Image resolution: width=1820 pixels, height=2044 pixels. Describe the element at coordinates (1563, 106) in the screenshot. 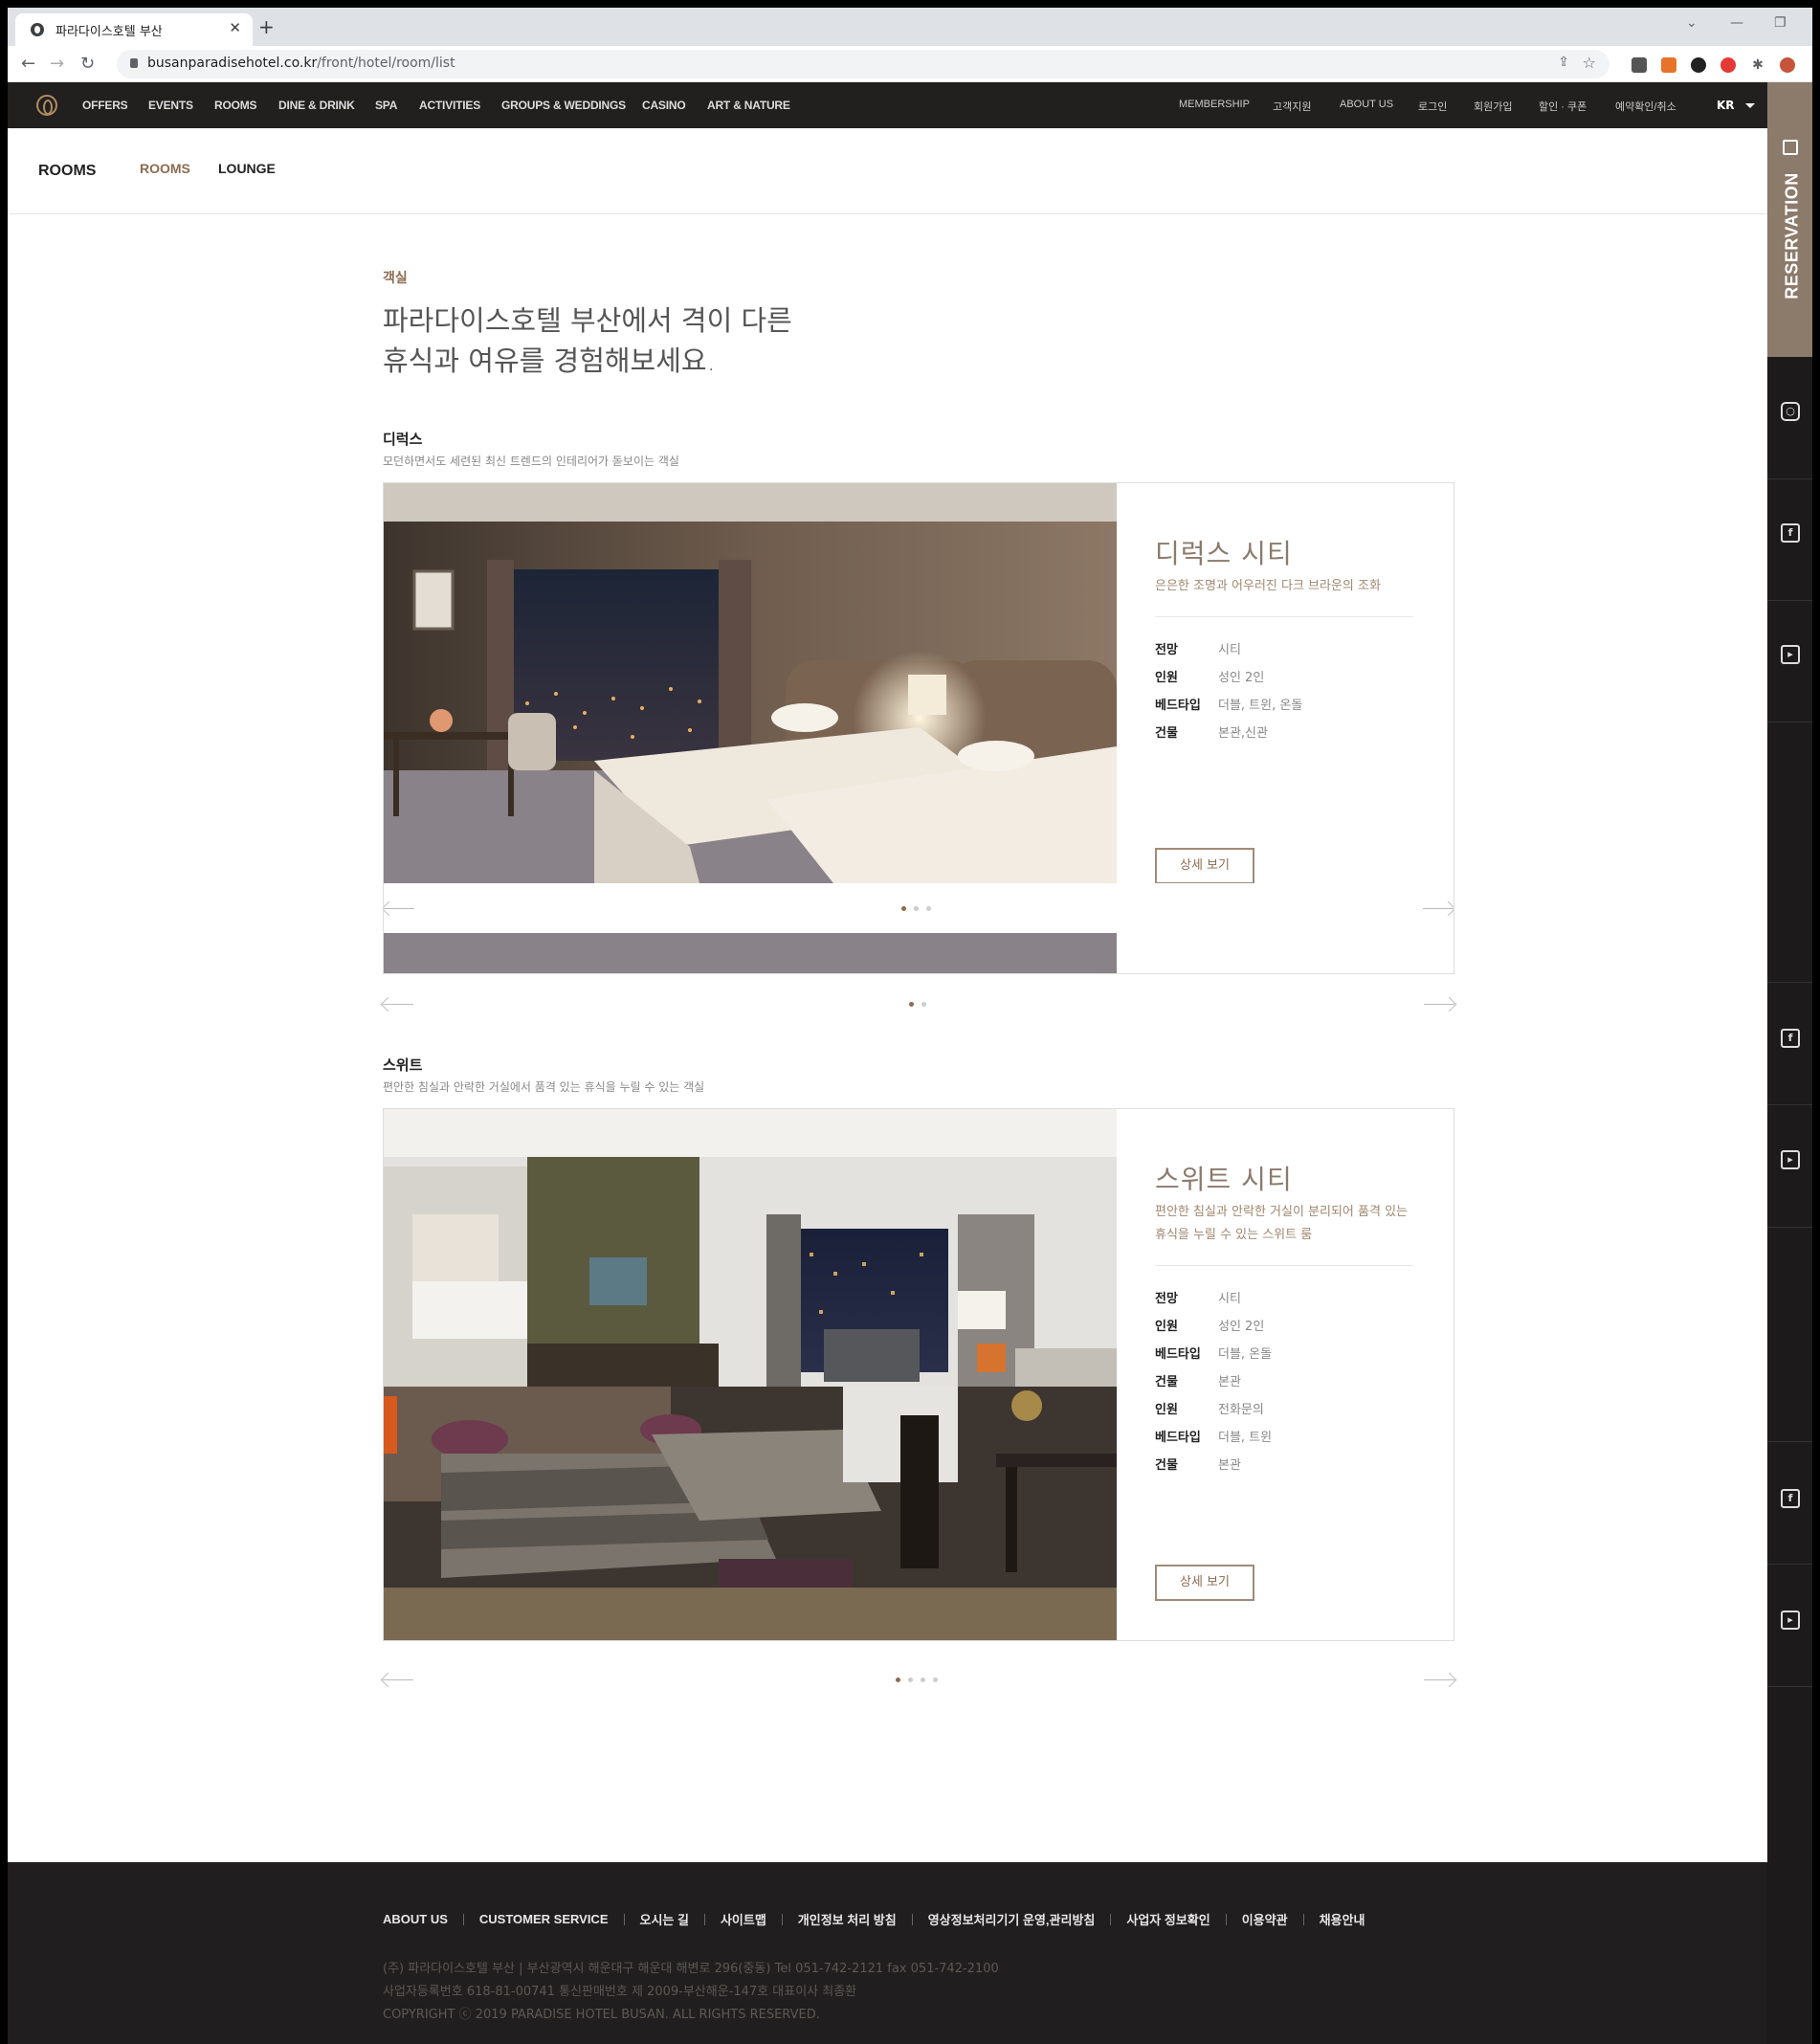

I see `nav-discount-coupon: 할인 · 쿠폰` at that location.